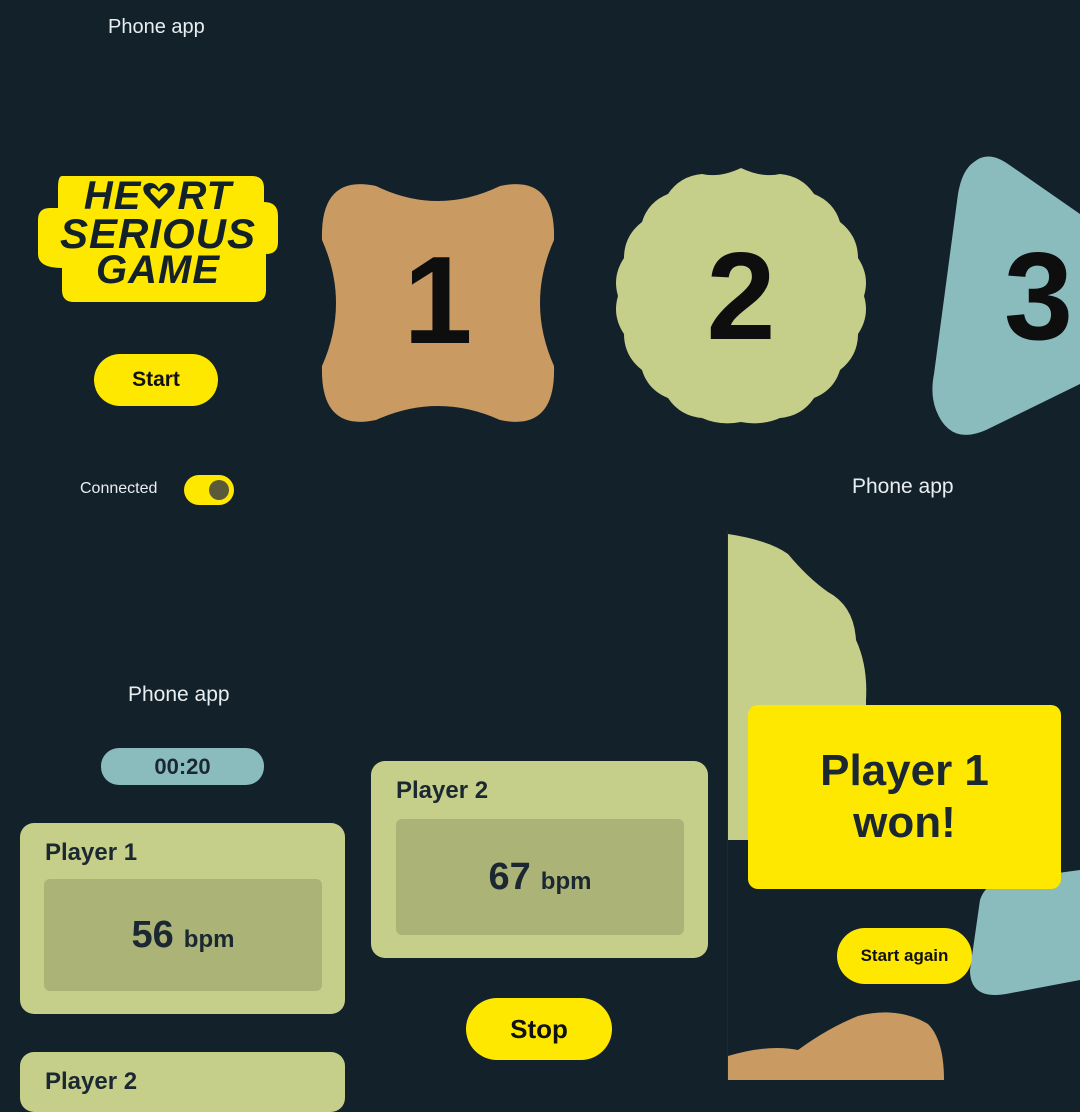  Describe the element at coordinates (159, 196) in the screenshot. I see `heart-icon` at that location.